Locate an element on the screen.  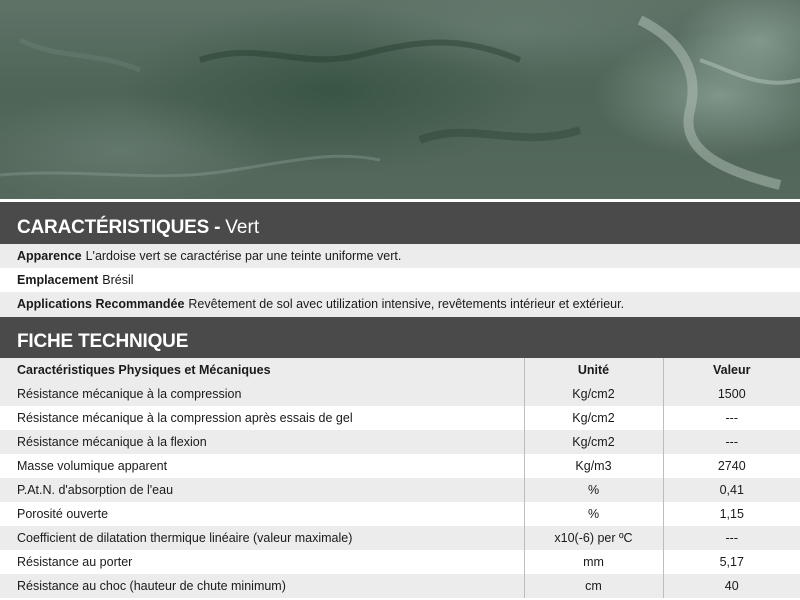
table-cell: Kg/m3 is located at coordinates (593, 466).